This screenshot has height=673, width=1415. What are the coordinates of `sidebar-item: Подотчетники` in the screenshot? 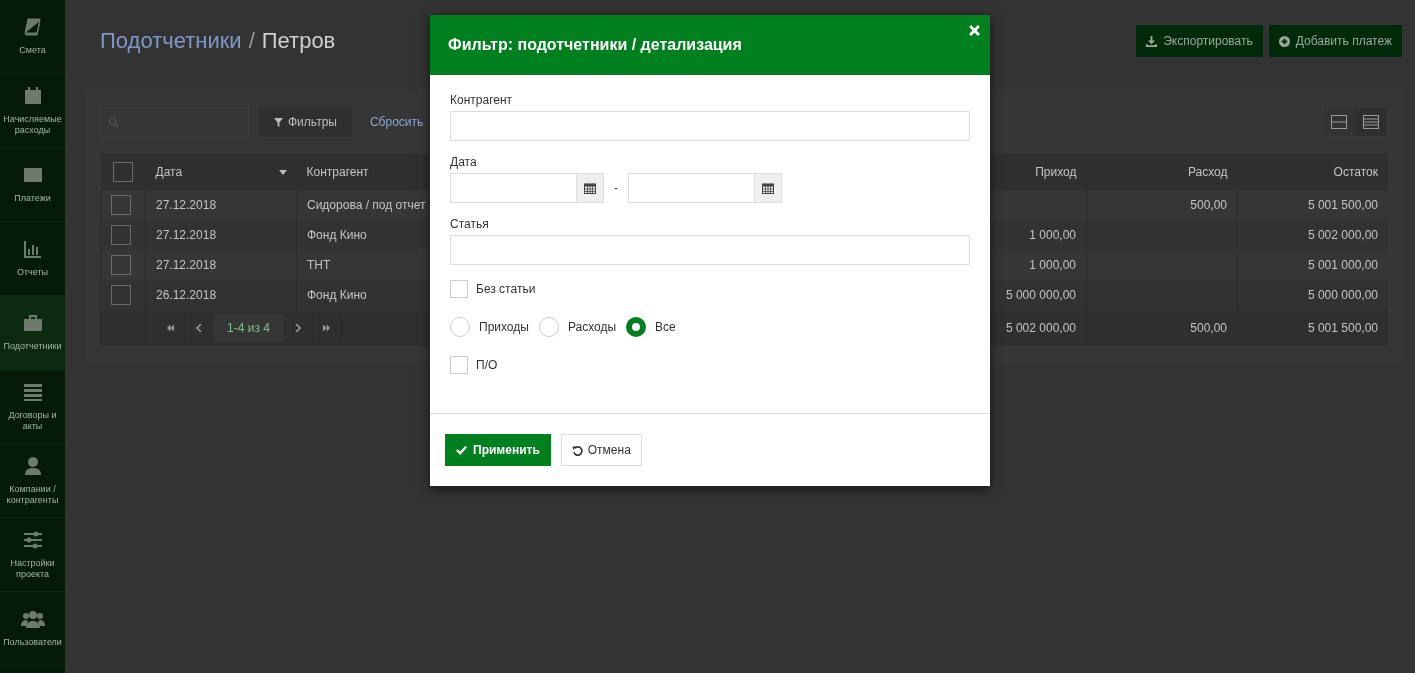 It's located at (32, 333).